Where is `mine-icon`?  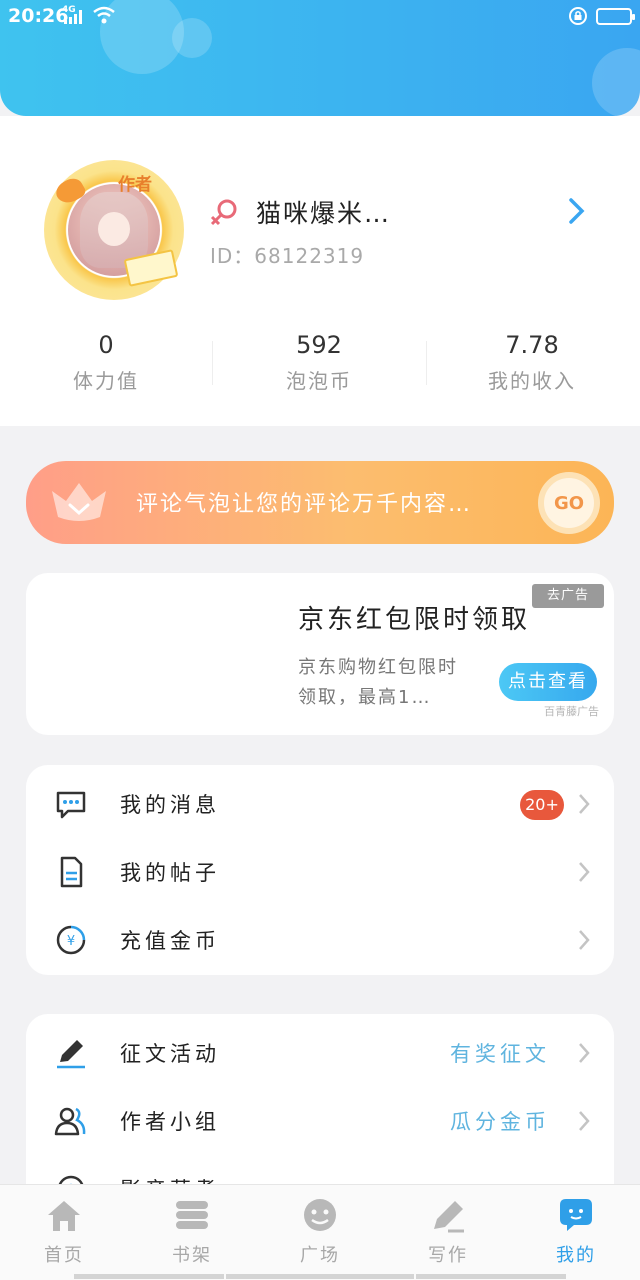 mine-icon is located at coordinates (576, 1215).